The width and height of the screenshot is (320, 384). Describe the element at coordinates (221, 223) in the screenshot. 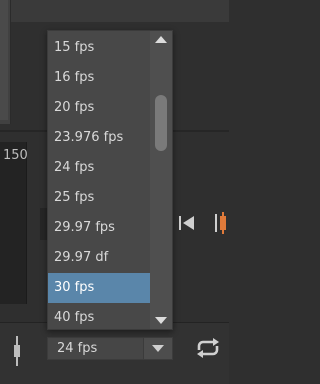

I see `playhead-marker-icon` at that location.